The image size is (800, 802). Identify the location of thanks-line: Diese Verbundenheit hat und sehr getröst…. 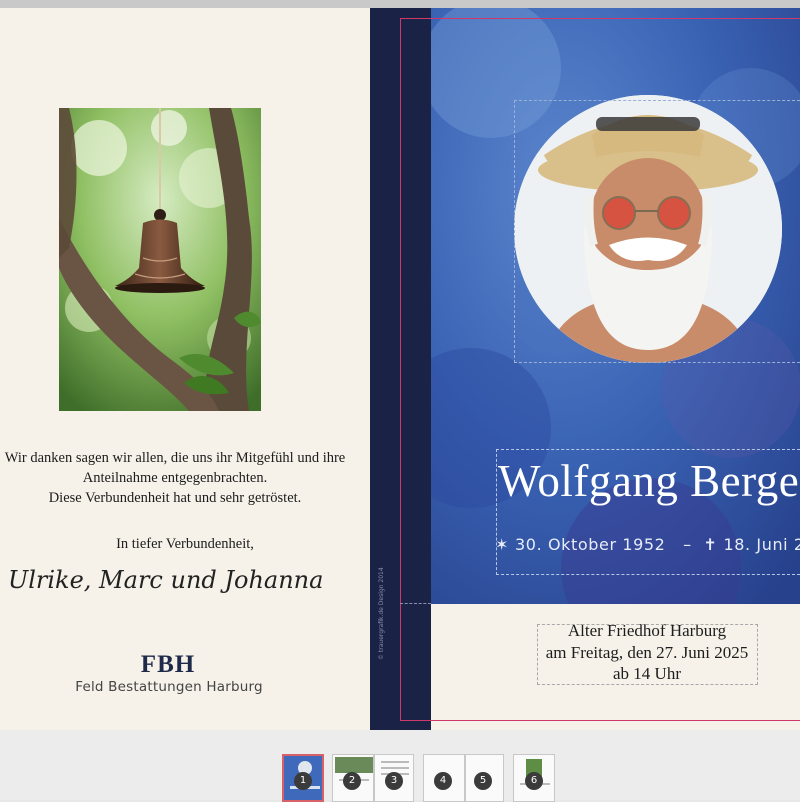
(175, 498).